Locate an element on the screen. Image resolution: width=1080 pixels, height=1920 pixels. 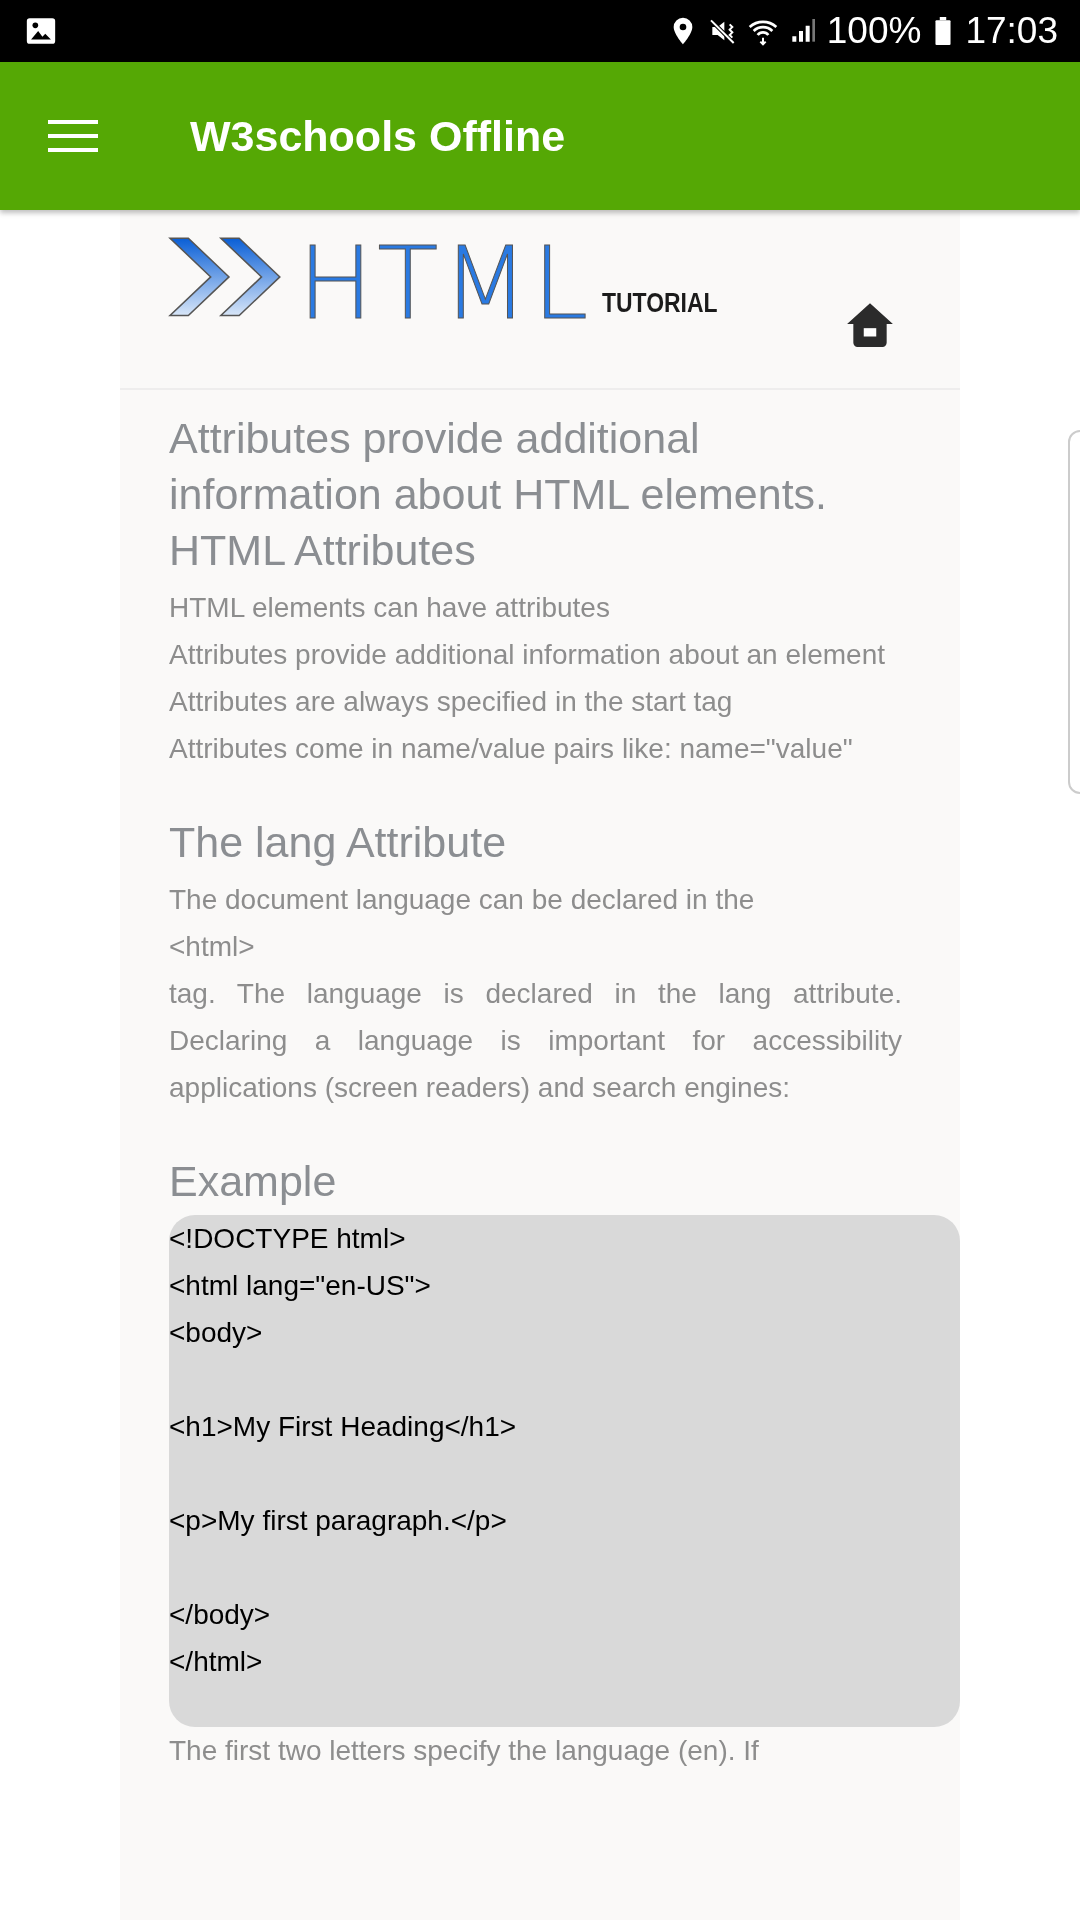
menu-icon is located at coordinates (73, 136).